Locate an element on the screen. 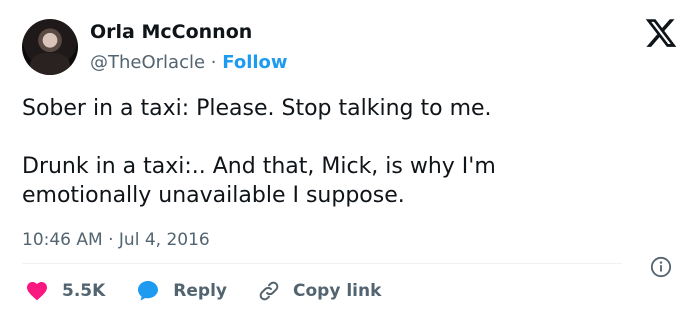  reply-button: Reply is located at coordinates (181, 291).